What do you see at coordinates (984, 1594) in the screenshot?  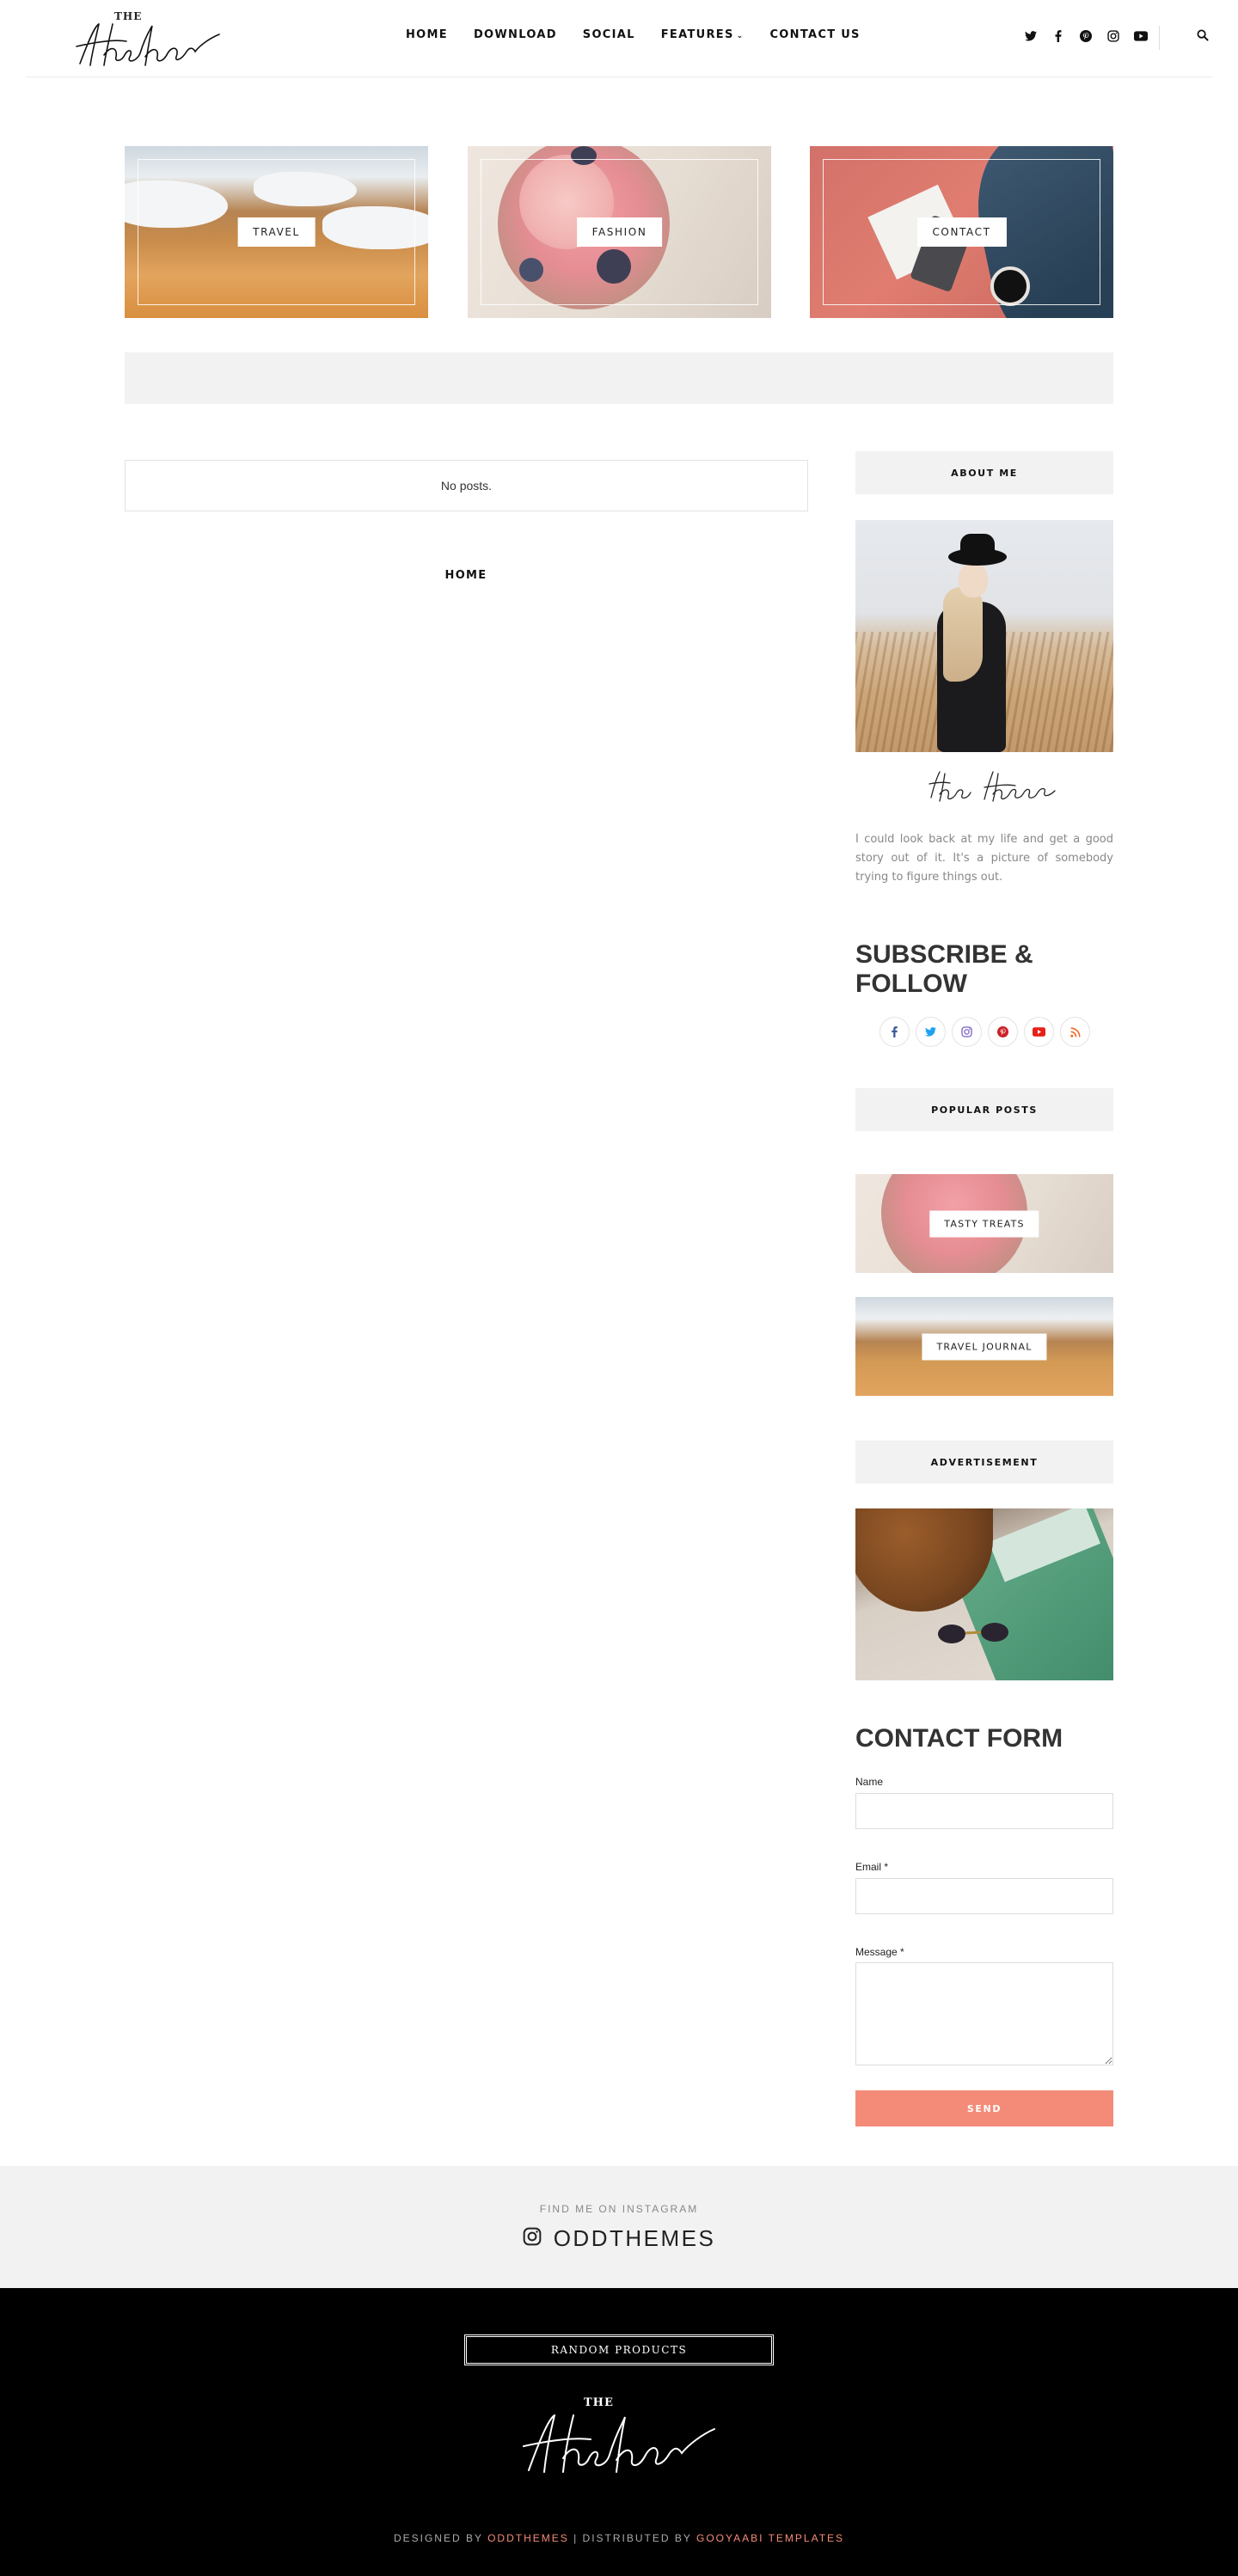 I see `advertisement-image` at bounding box center [984, 1594].